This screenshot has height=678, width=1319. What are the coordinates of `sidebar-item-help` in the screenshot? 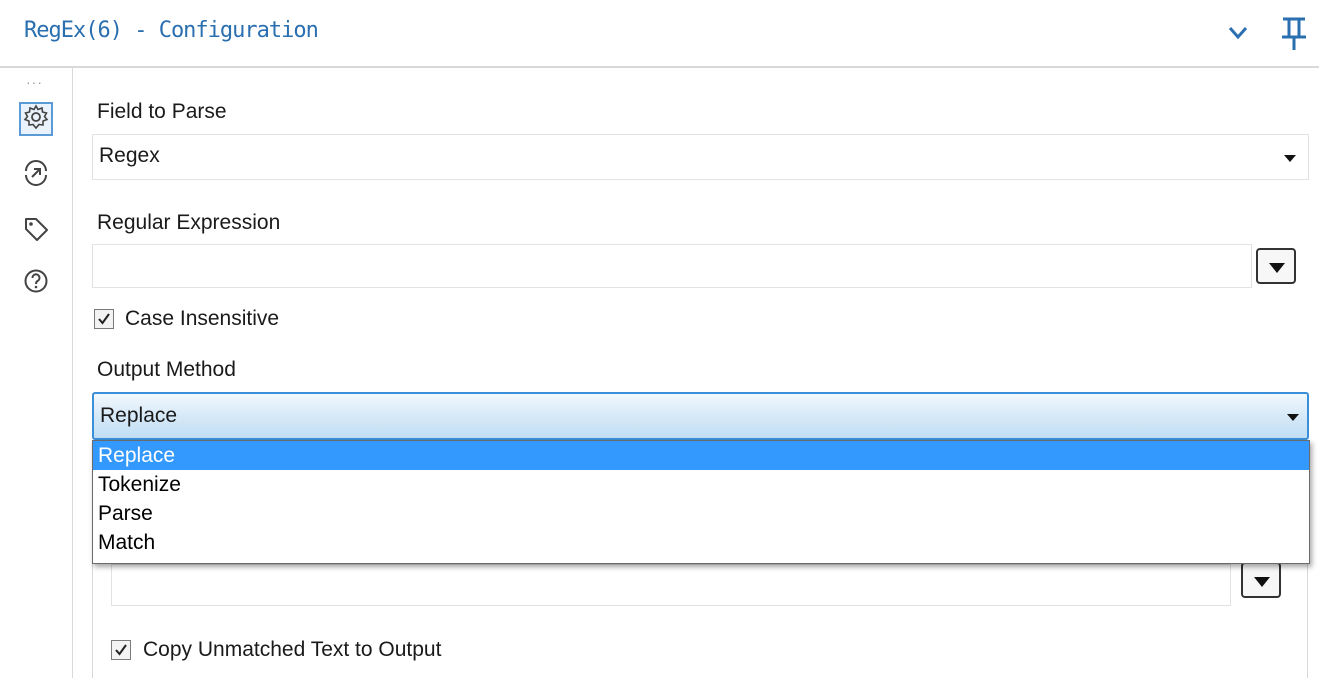 It's located at (36, 283).